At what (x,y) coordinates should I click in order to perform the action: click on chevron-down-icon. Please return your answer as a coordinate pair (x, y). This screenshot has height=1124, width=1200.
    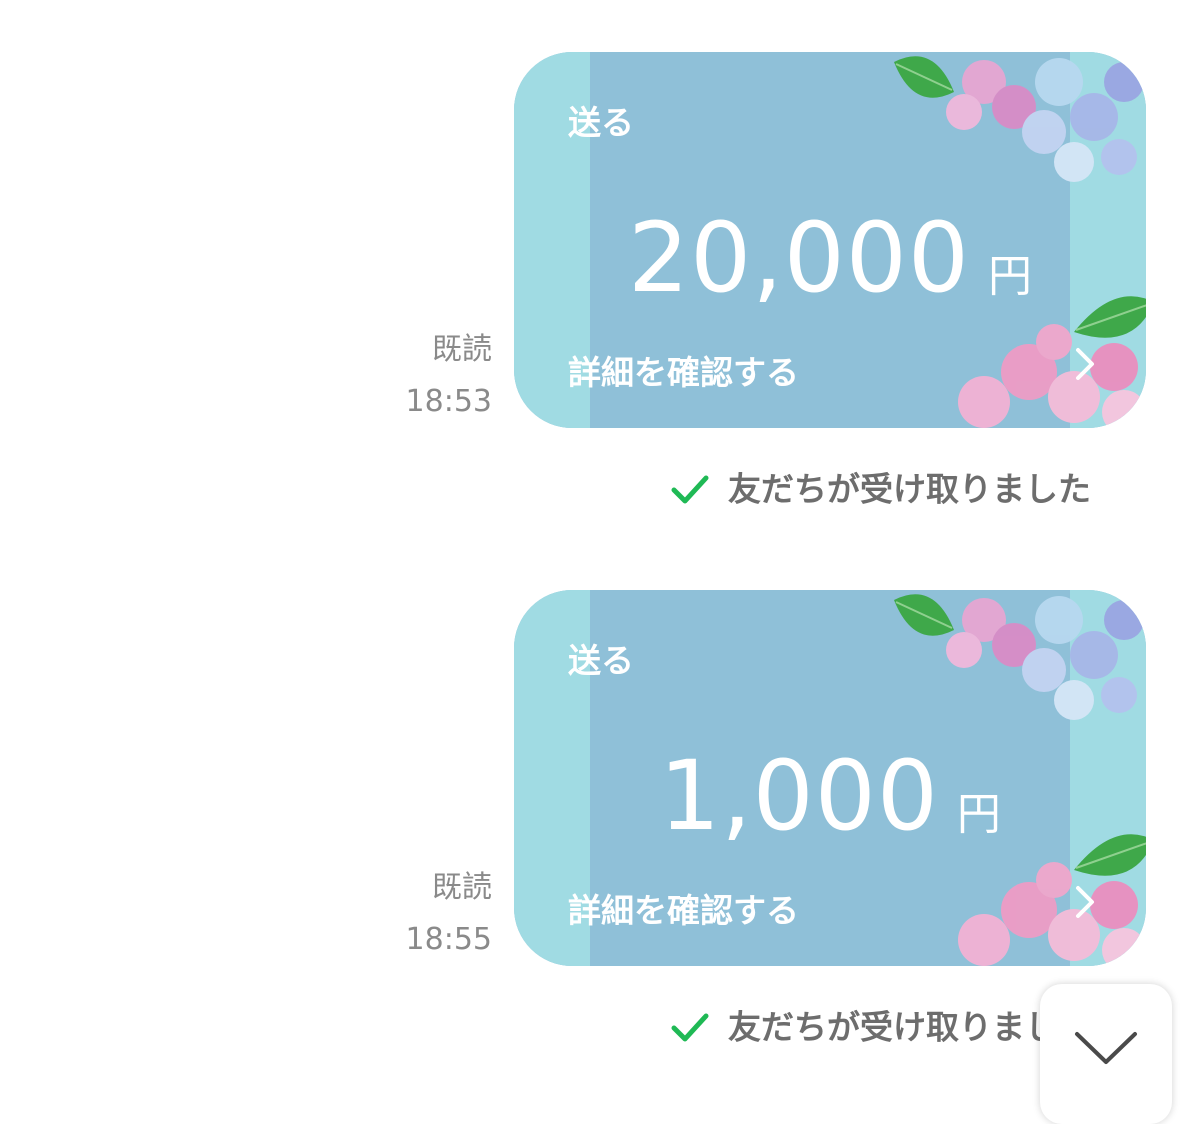
    Looking at the image, I should click on (1106, 1048).